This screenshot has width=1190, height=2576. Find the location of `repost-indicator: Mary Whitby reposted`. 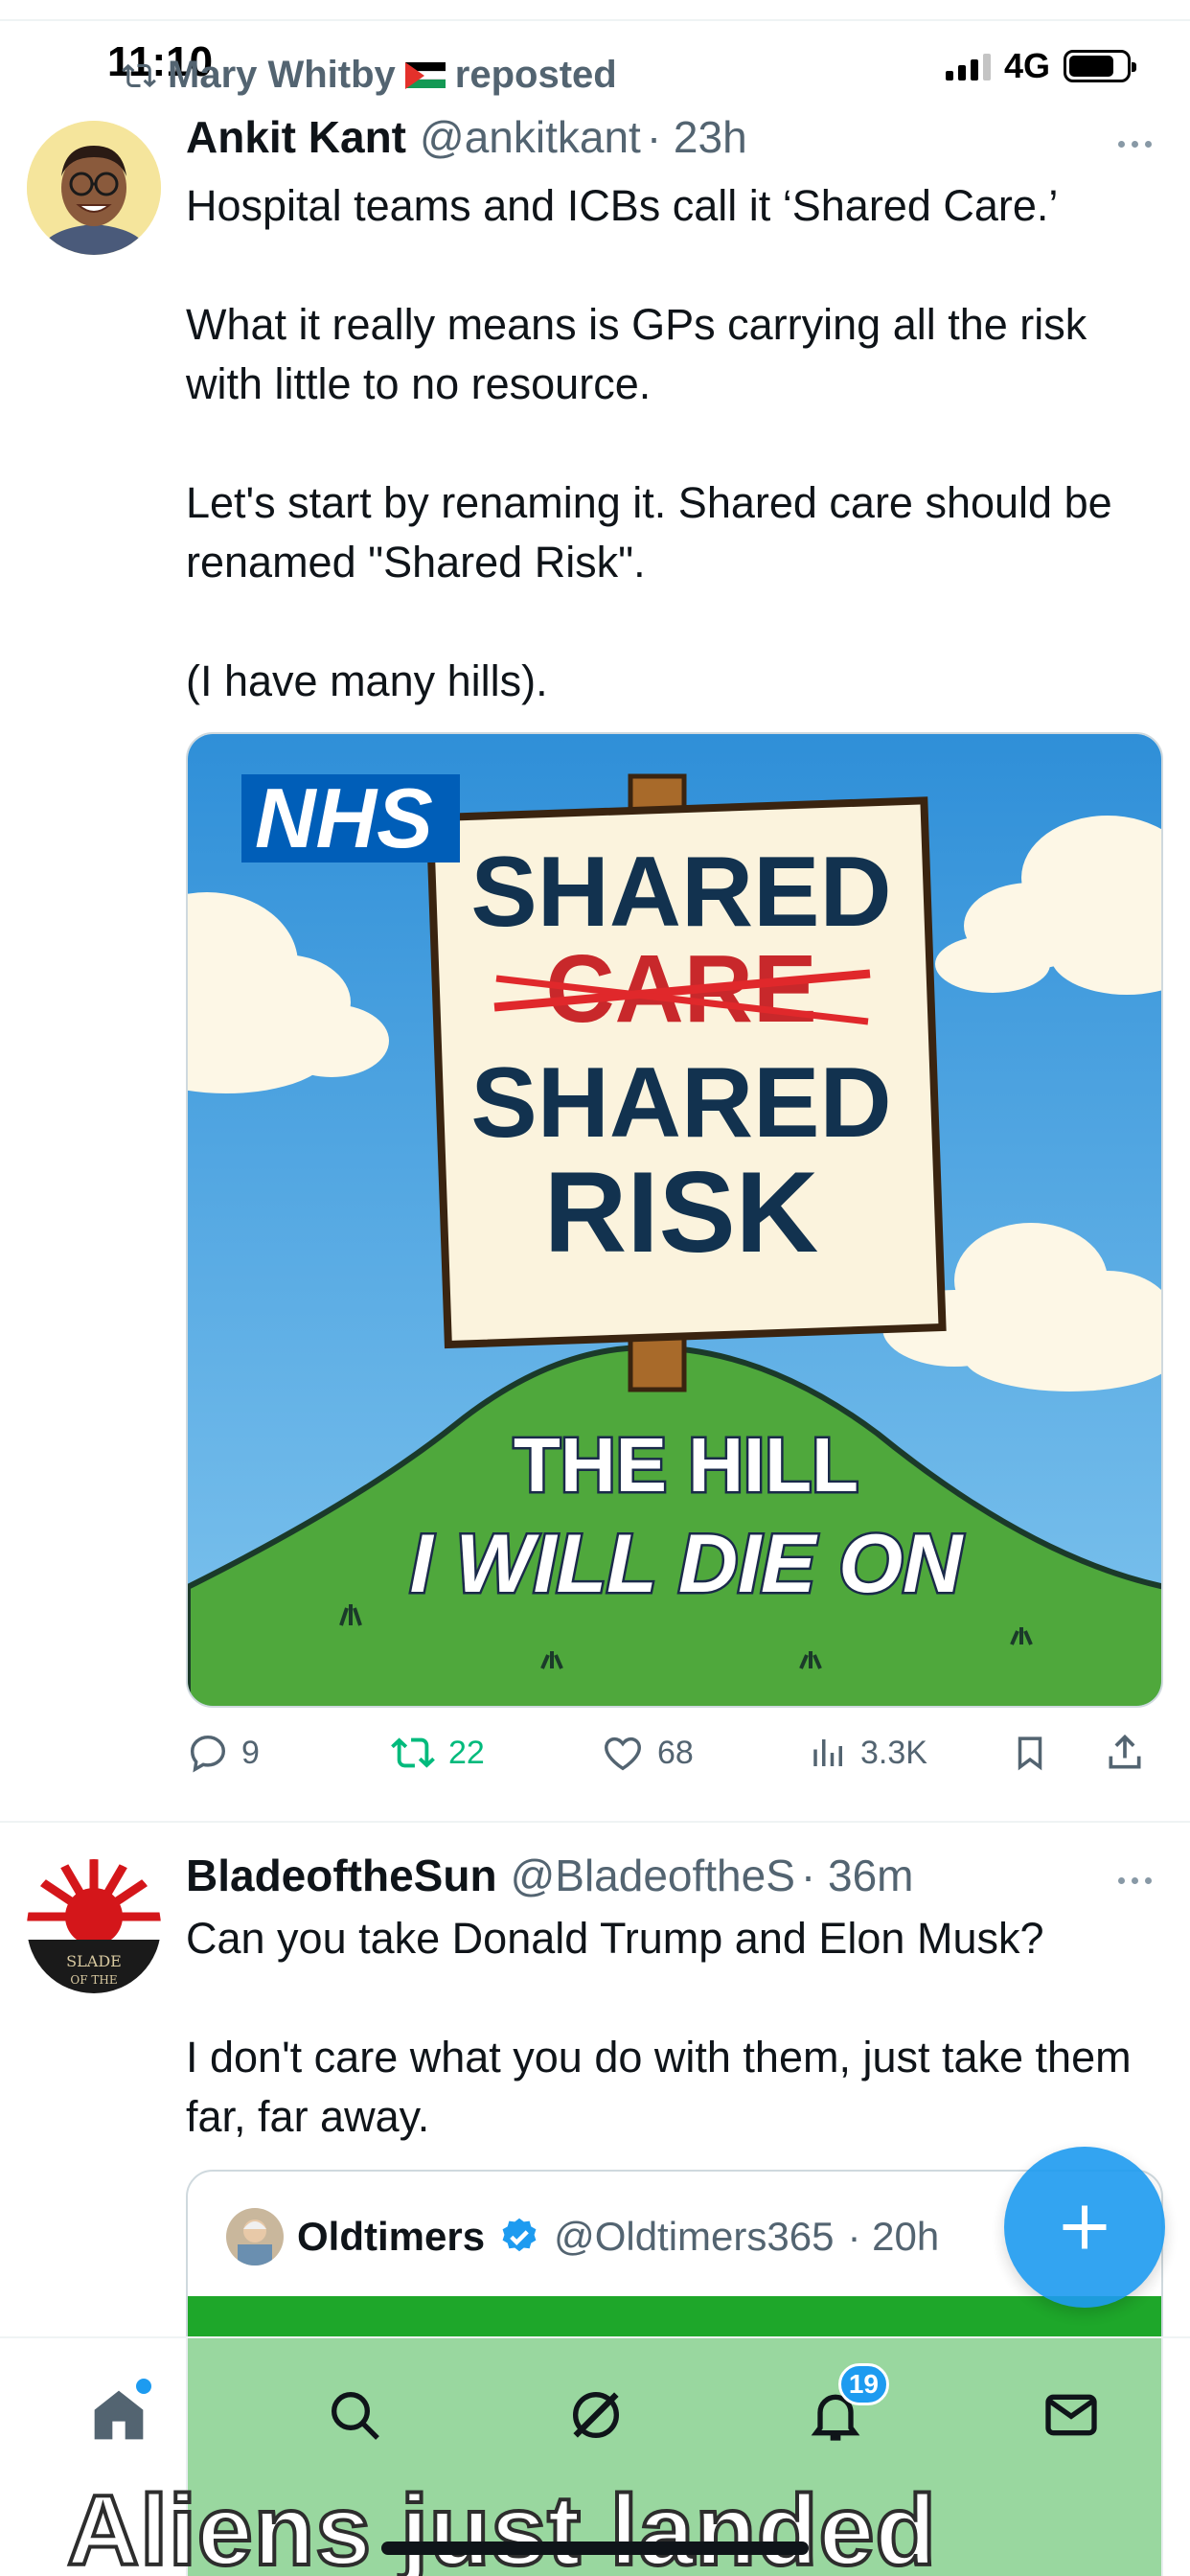

repost-indicator: Mary Whitby reposted is located at coordinates (369, 75).